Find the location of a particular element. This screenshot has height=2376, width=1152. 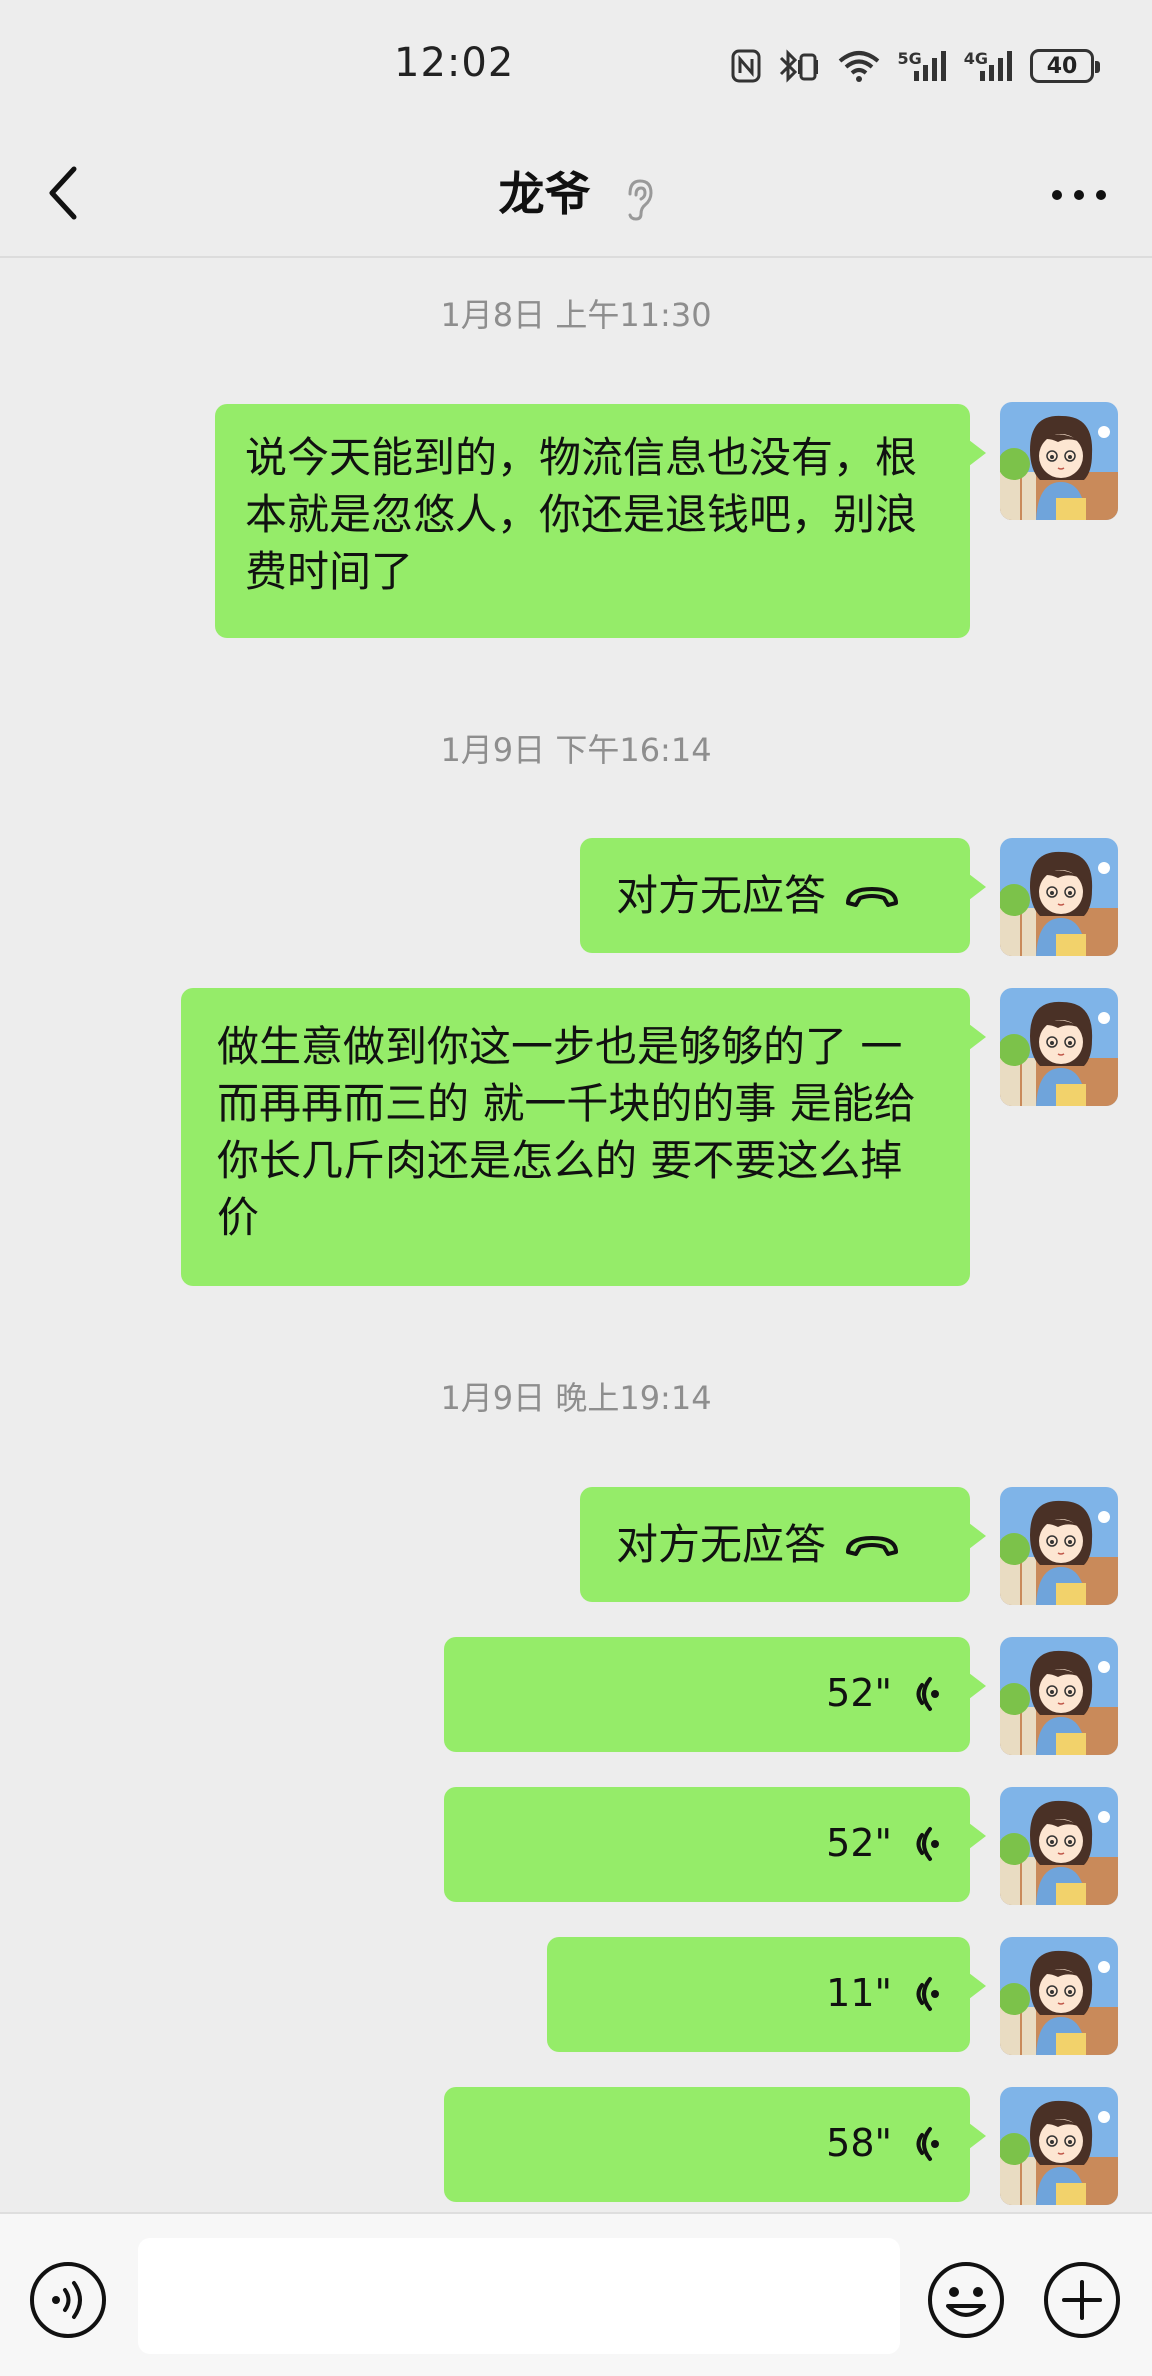

timestamp: 1月8日 上午11:30 is located at coordinates (576, 315).